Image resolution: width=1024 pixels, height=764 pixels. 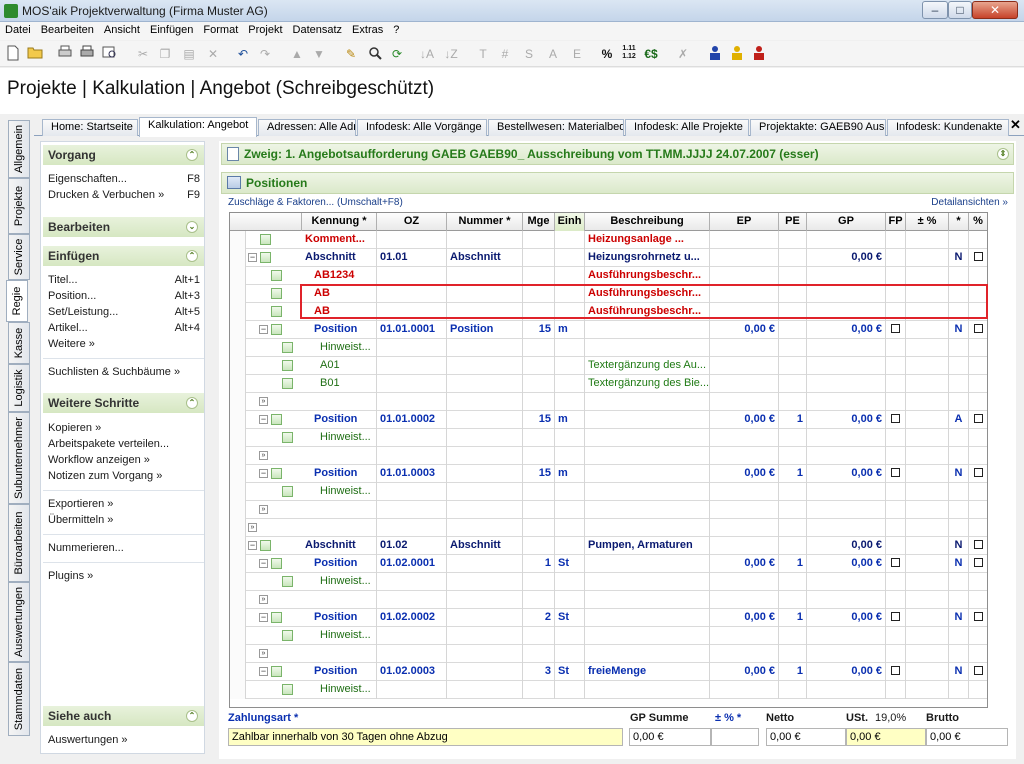 I want to click on print-icon, so click(x=87, y=54).